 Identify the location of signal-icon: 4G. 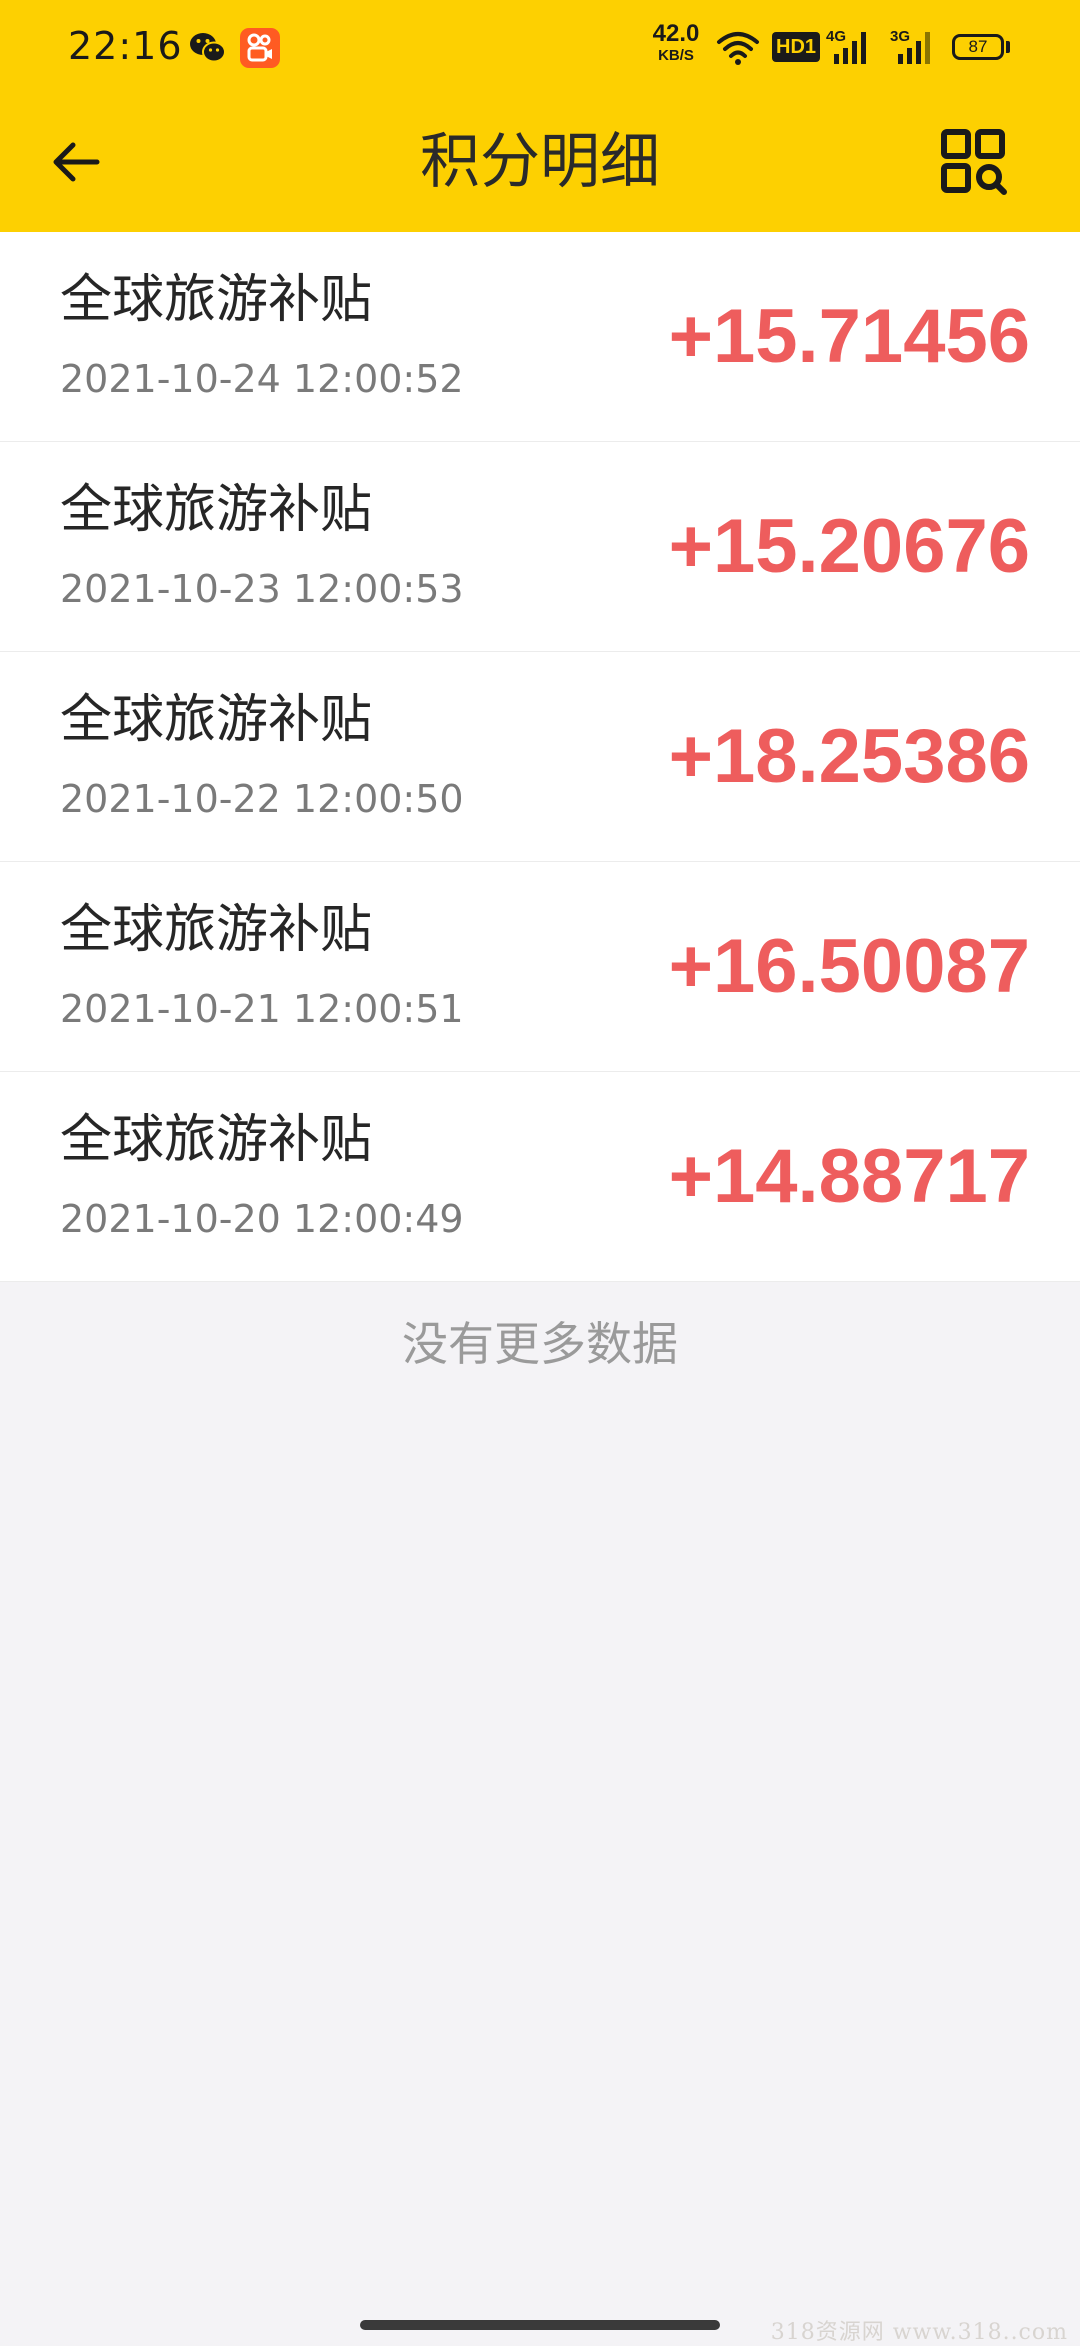
(850, 46).